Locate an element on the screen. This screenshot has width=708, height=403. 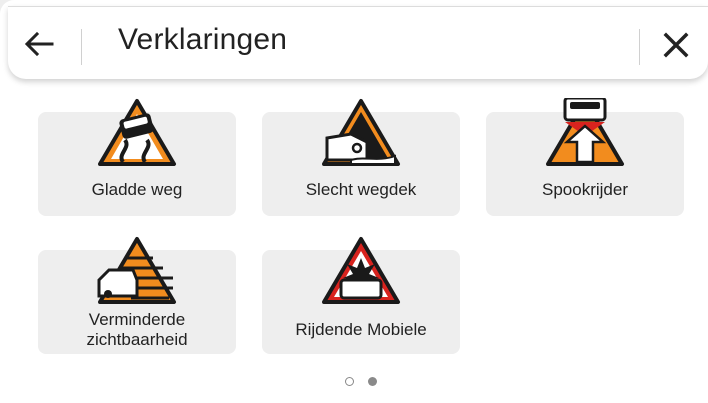
tile-rijdende-mobiele: Rijdende Mobiele is located at coordinates (361, 295).